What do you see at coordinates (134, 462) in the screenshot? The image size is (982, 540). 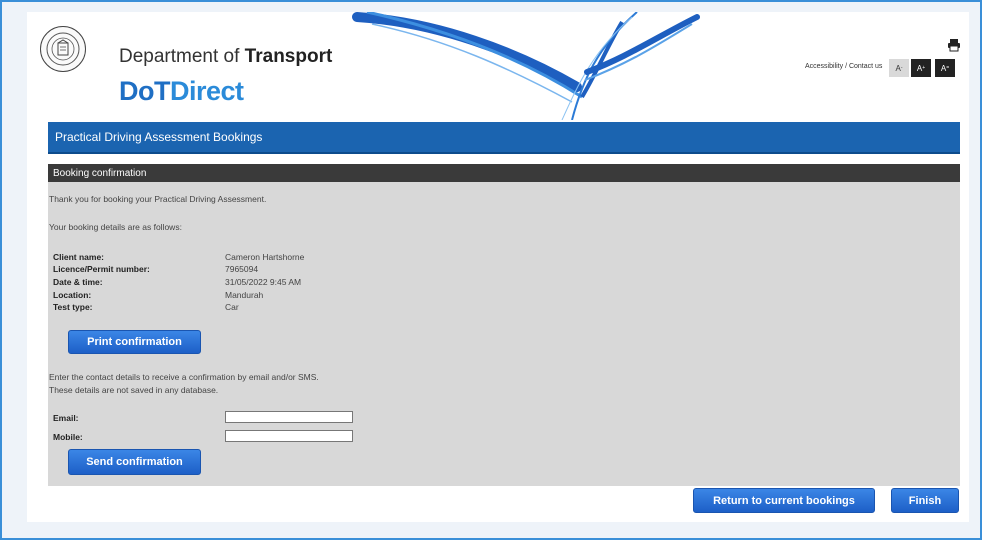 I see `send-confirmation-button: Send confirmation` at bounding box center [134, 462].